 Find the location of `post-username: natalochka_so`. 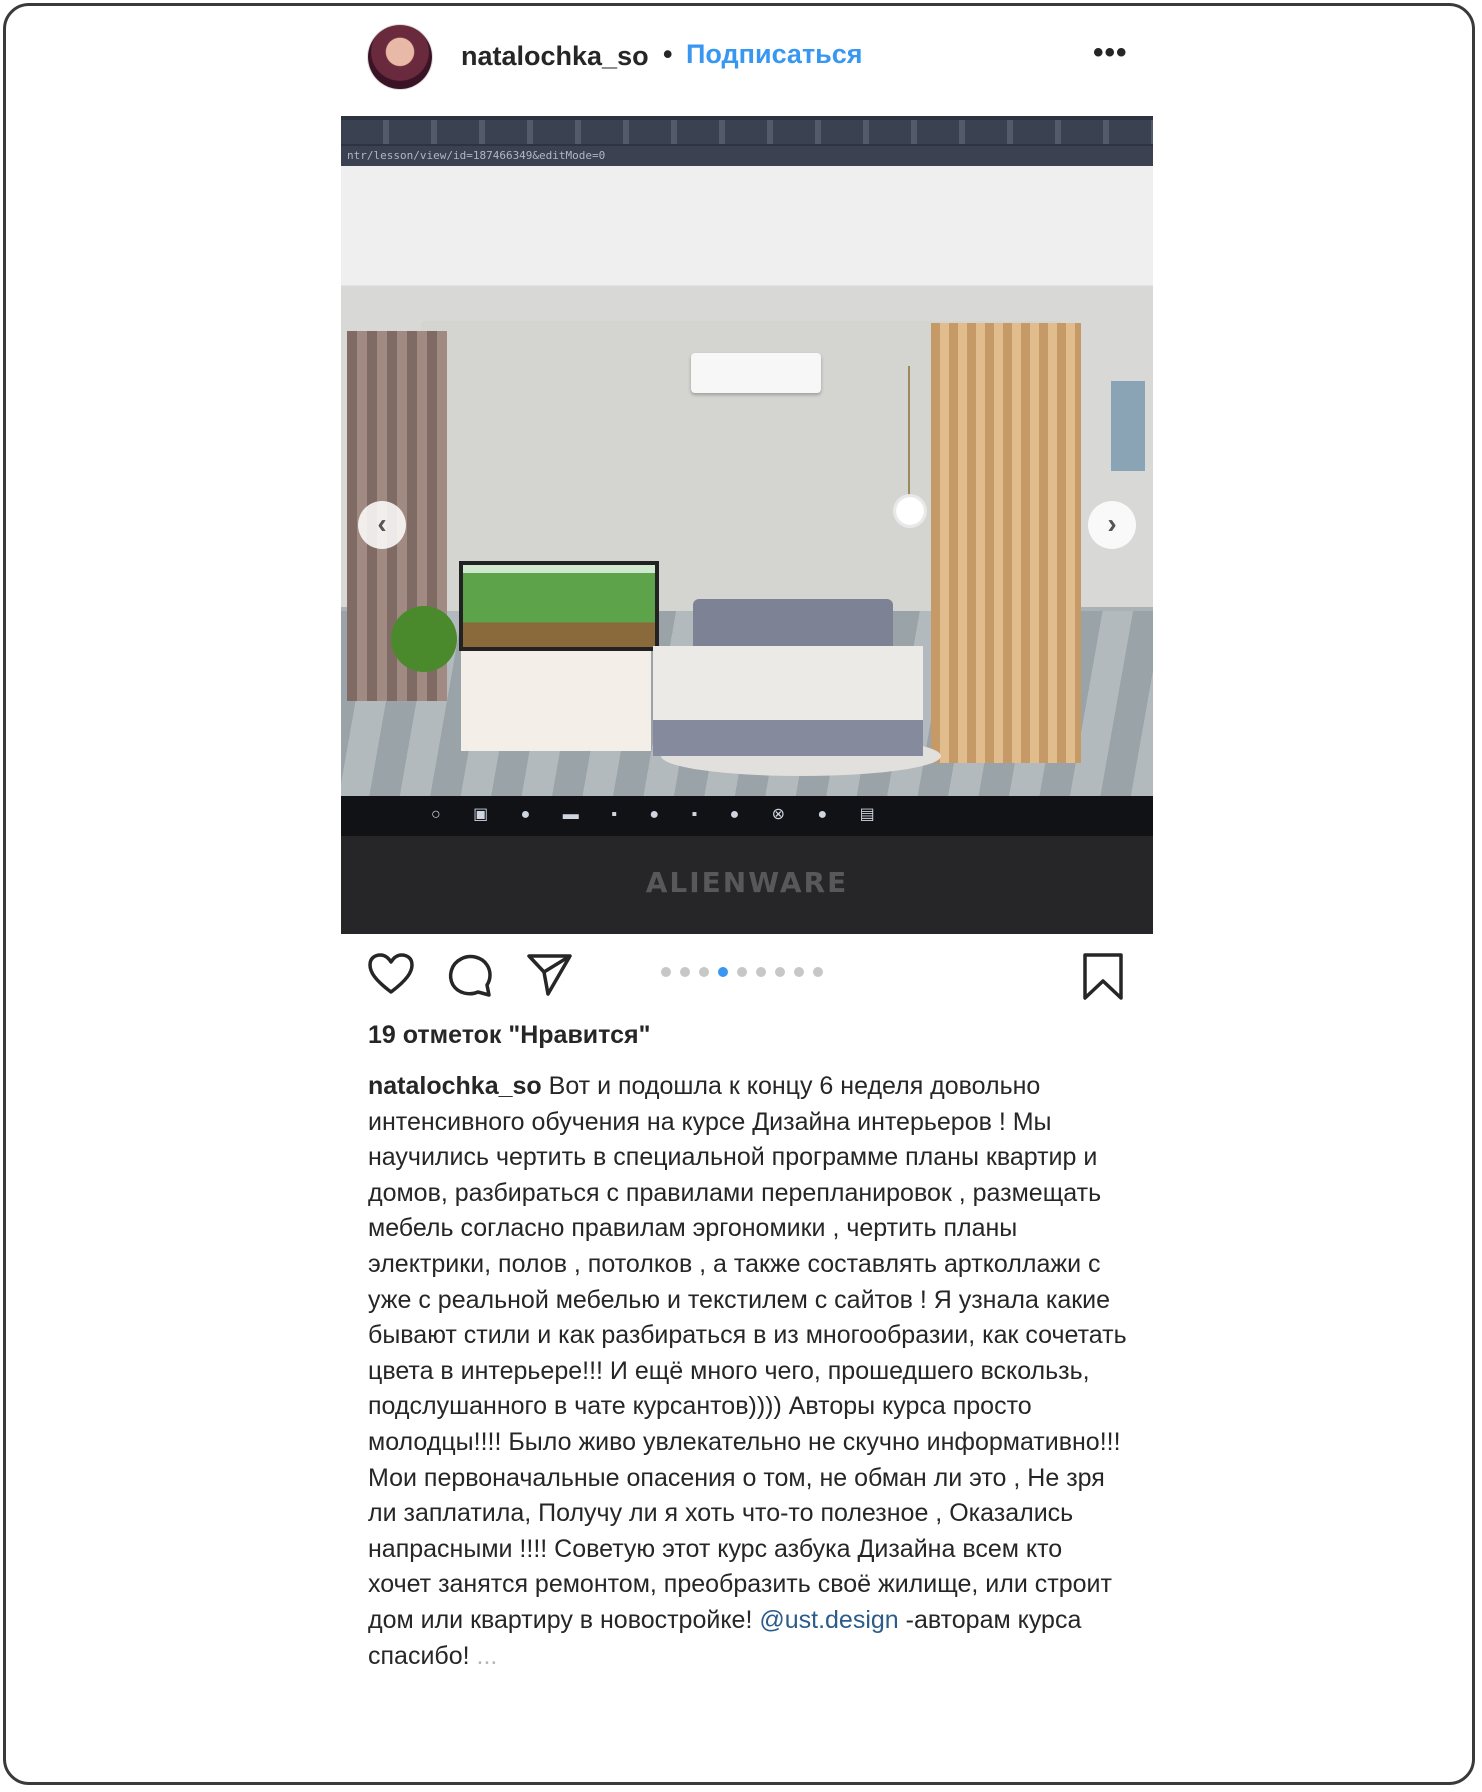

post-username: natalochka_so is located at coordinates (555, 56).